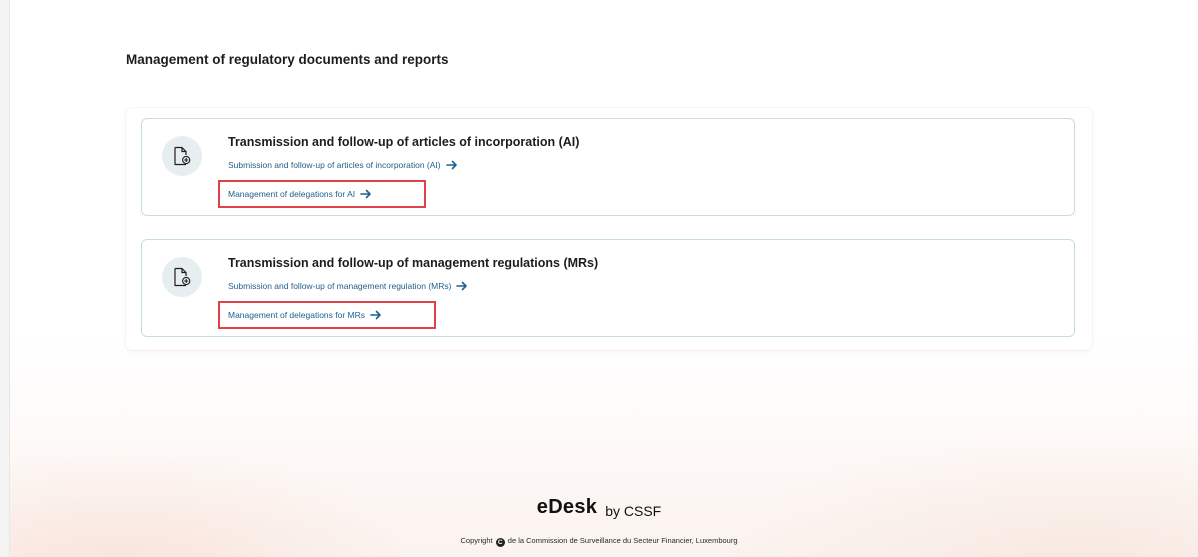 This screenshot has height=557, width=1198. Describe the element at coordinates (633, 511) in the screenshot. I see `brand-suffix: by CSSF` at that location.